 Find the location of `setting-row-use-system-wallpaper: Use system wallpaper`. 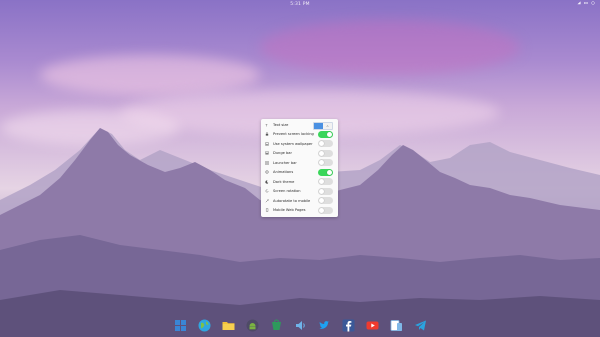

setting-row-use-system-wallpaper: Use system wallpaper is located at coordinates (299, 143).